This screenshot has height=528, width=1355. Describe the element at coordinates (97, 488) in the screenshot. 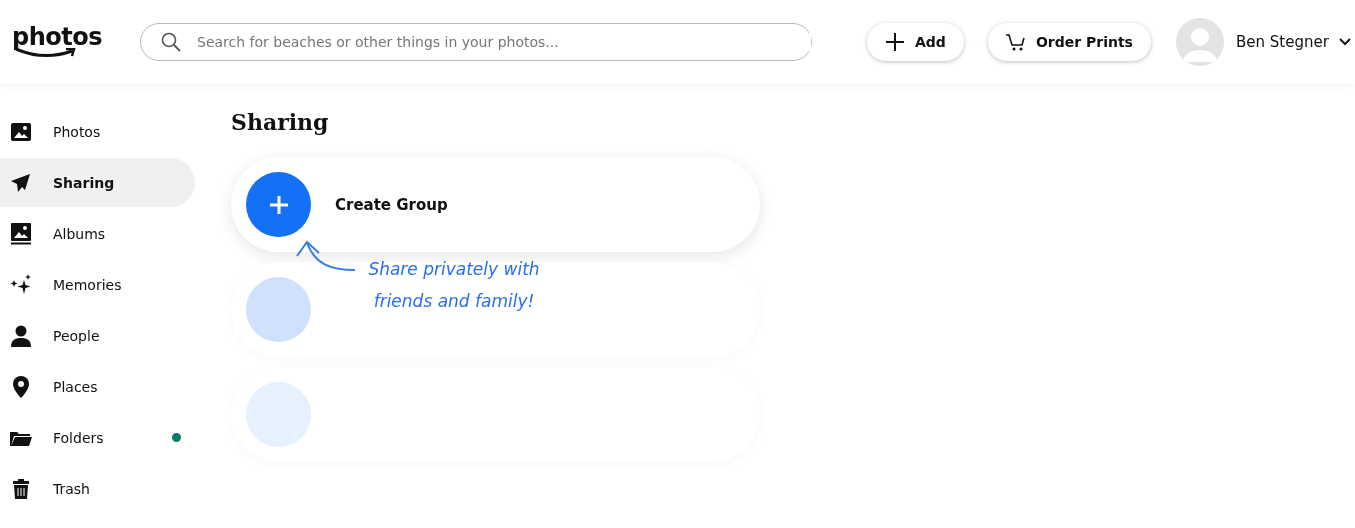

I see `sidebar-item: Trash` at that location.